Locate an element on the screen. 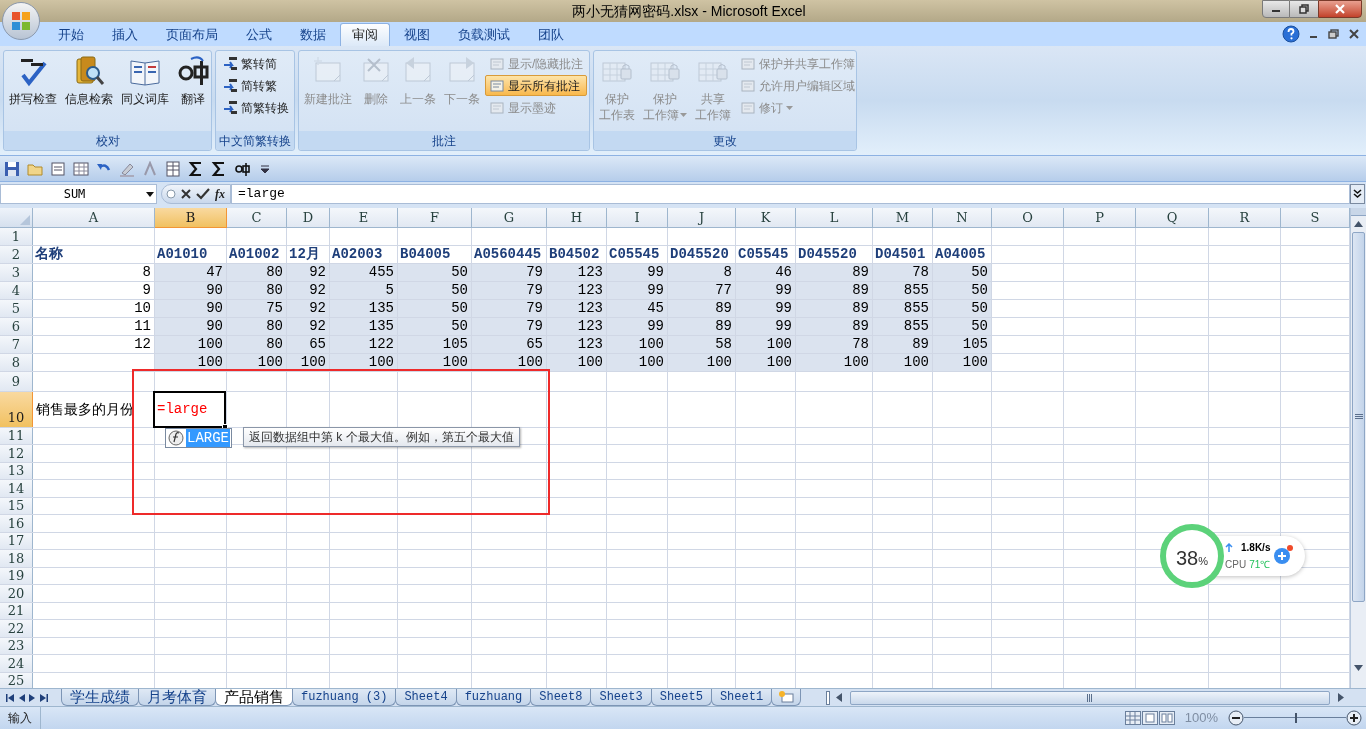 The height and width of the screenshot is (729, 1366). scroll-down-icon is located at coordinates (1358, 668).